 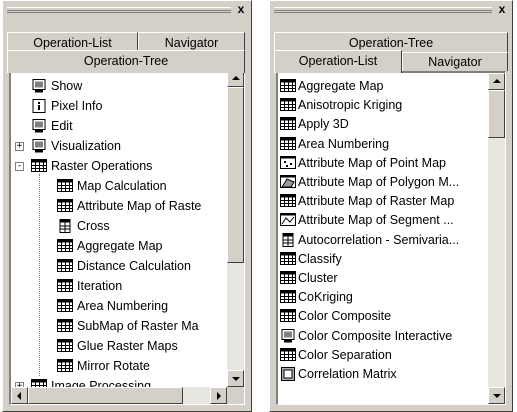 I want to click on list-item-label: Classify, so click(x=320, y=258).